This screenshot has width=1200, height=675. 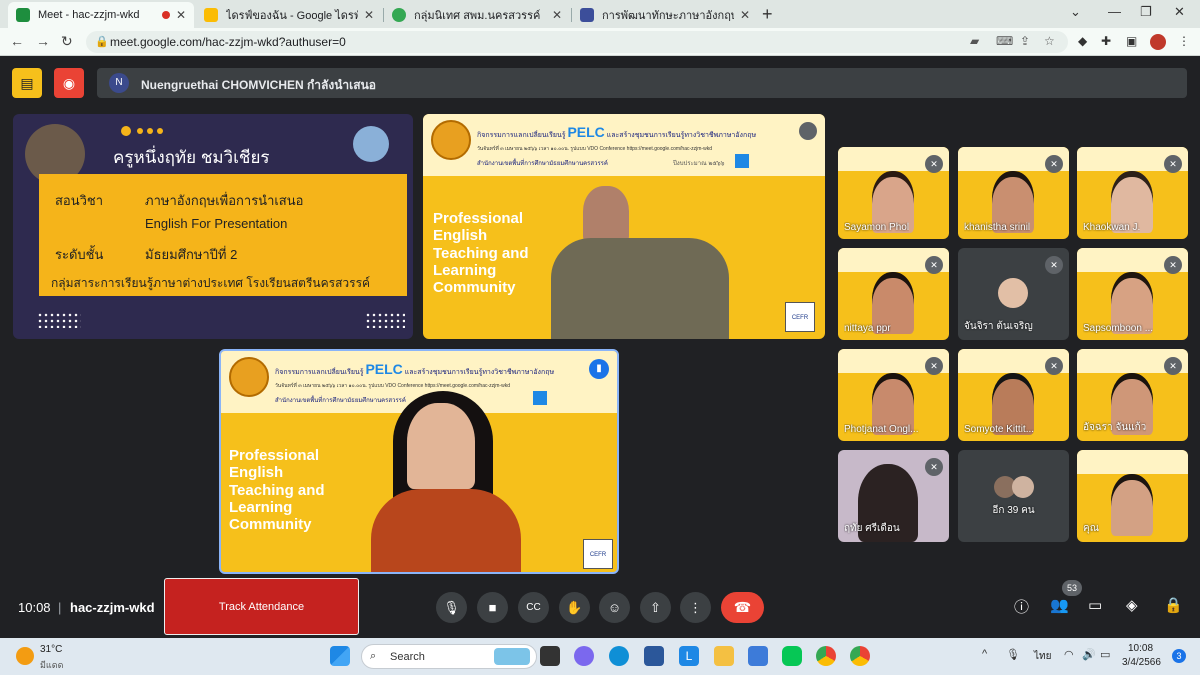 What do you see at coordinates (441, 446) in the screenshot?
I see `speaker-face` at bounding box center [441, 446].